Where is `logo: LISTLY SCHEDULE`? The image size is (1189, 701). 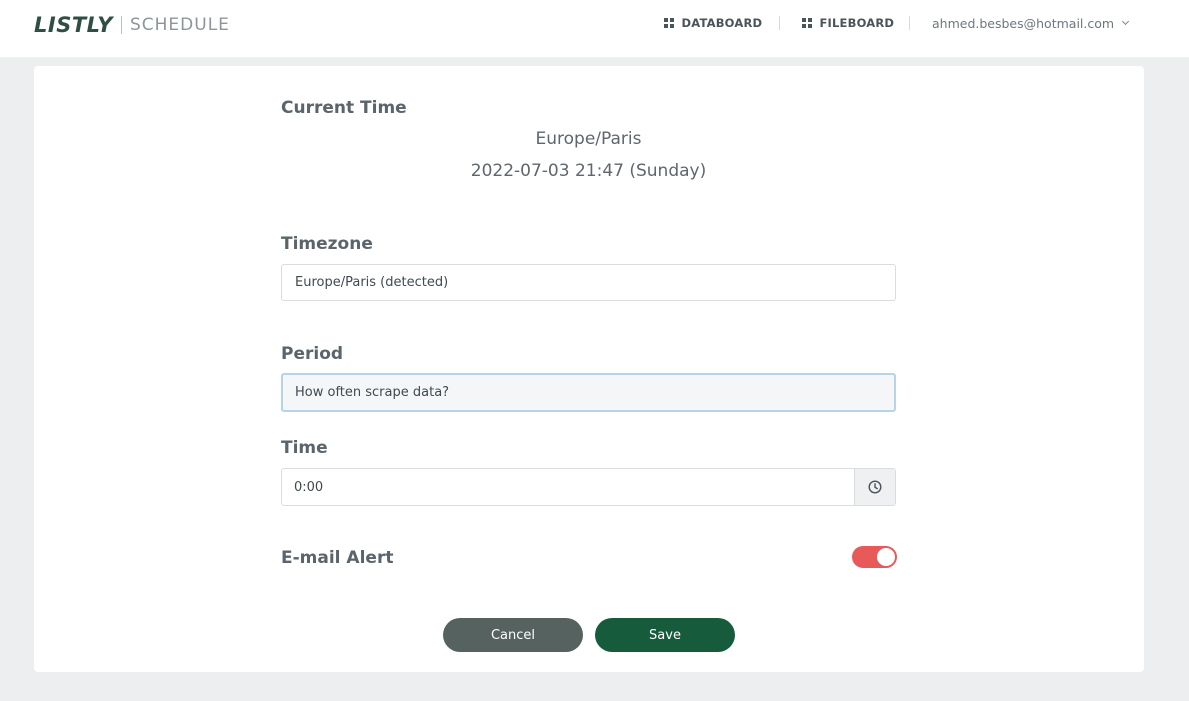 logo: LISTLY SCHEDULE is located at coordinates (132, 25).